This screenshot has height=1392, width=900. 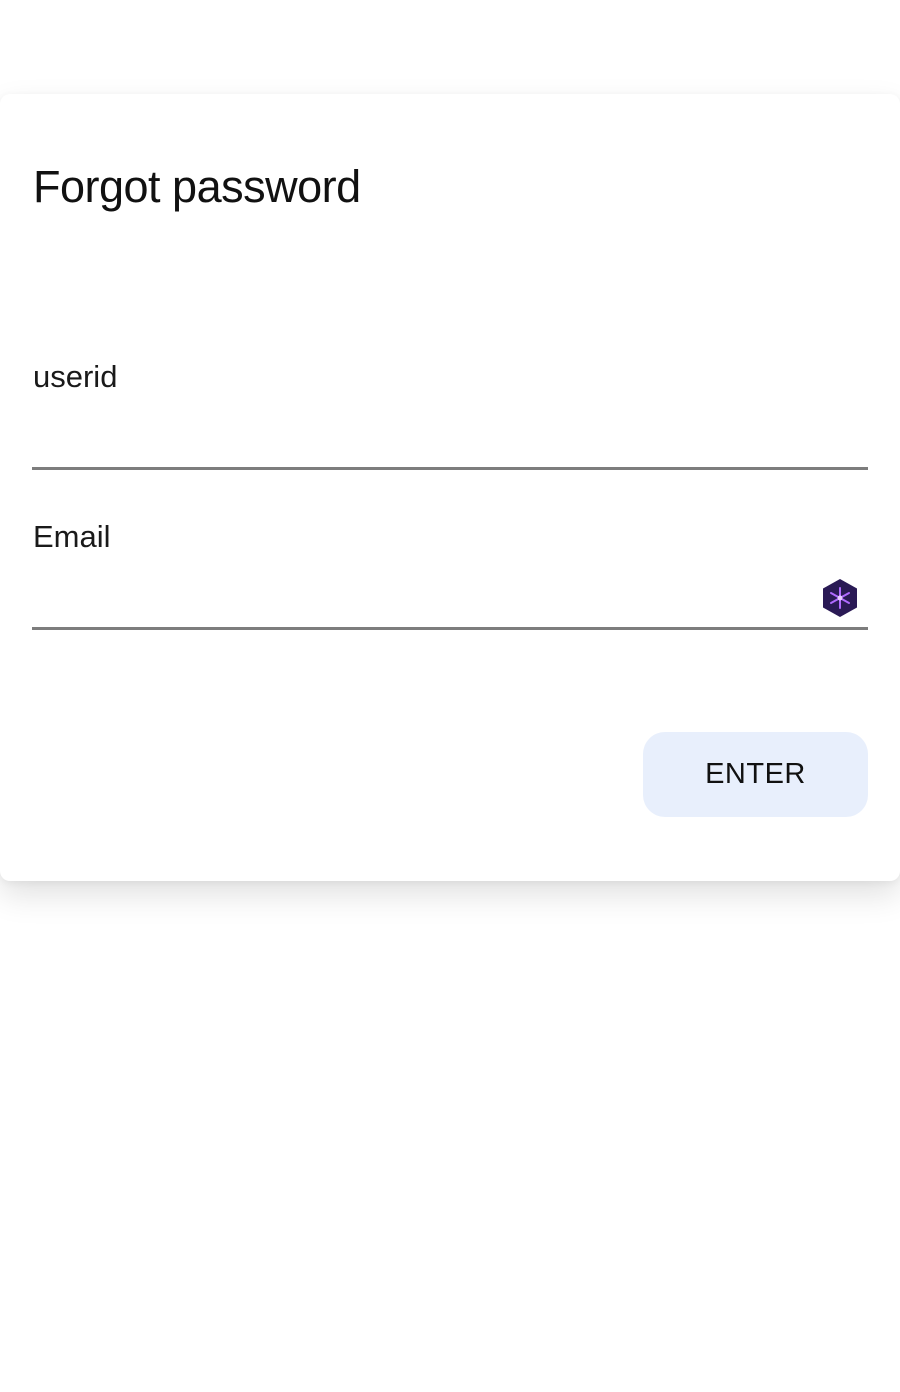 I want to click on userid-input, so click(x=450, y=444).